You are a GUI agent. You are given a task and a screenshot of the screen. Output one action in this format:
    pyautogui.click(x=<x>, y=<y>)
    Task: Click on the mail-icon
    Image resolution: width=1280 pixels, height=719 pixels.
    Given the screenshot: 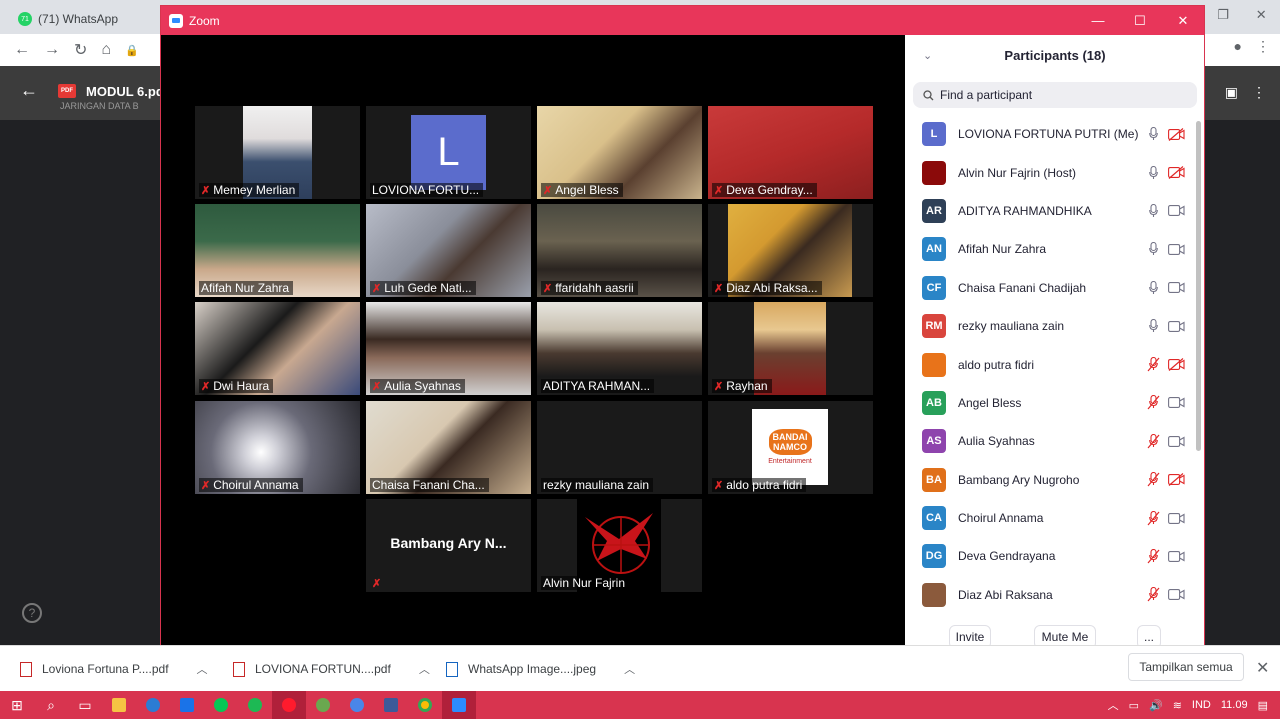 What is the action you would take?
    pyautogui.click(x=187, y=705)
    